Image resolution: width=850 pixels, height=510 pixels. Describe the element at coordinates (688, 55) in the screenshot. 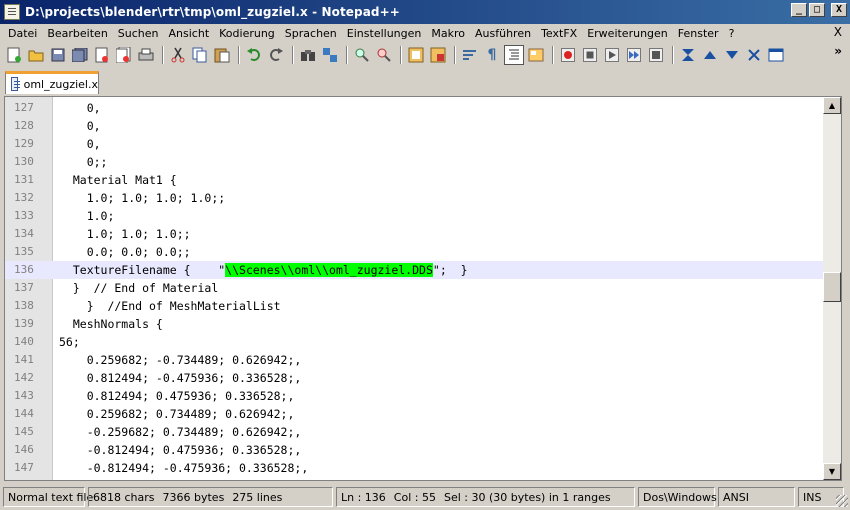

I see `collapse-icon` at that location.